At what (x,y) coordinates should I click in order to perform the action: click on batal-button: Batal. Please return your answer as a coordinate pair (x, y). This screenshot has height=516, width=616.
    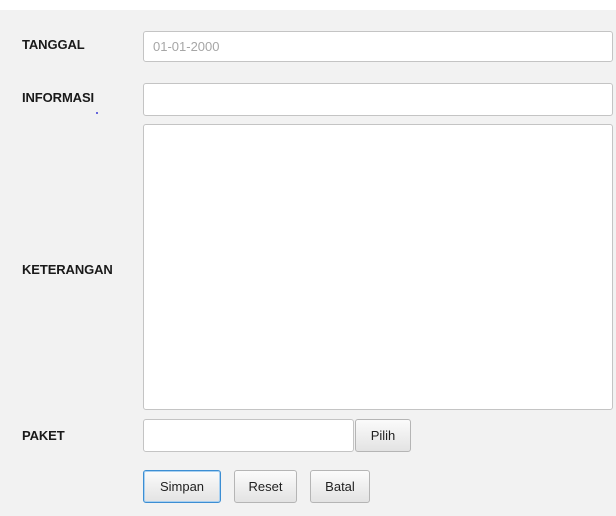
    Looking at the image, I should click on (340, 486).